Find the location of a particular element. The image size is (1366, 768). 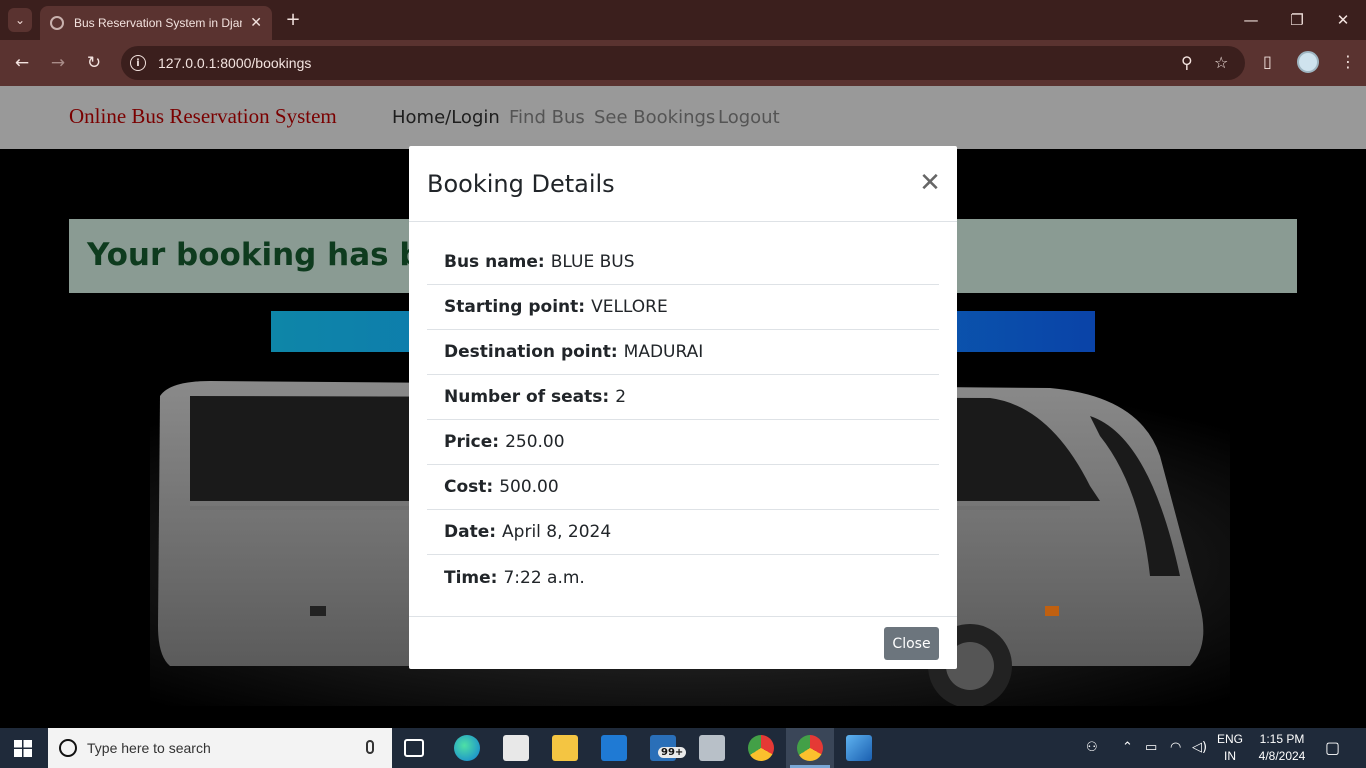

taskbar-search-box: Type here to search is located at coordinates (220, 748).